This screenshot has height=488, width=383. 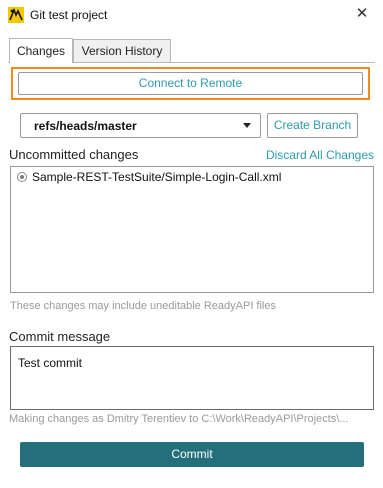 What do you see at coordinates (74, 154) in the screenshot?
I see `uncommitted-changes-label: Uncommitted changes` at bounding box center [74, 154].